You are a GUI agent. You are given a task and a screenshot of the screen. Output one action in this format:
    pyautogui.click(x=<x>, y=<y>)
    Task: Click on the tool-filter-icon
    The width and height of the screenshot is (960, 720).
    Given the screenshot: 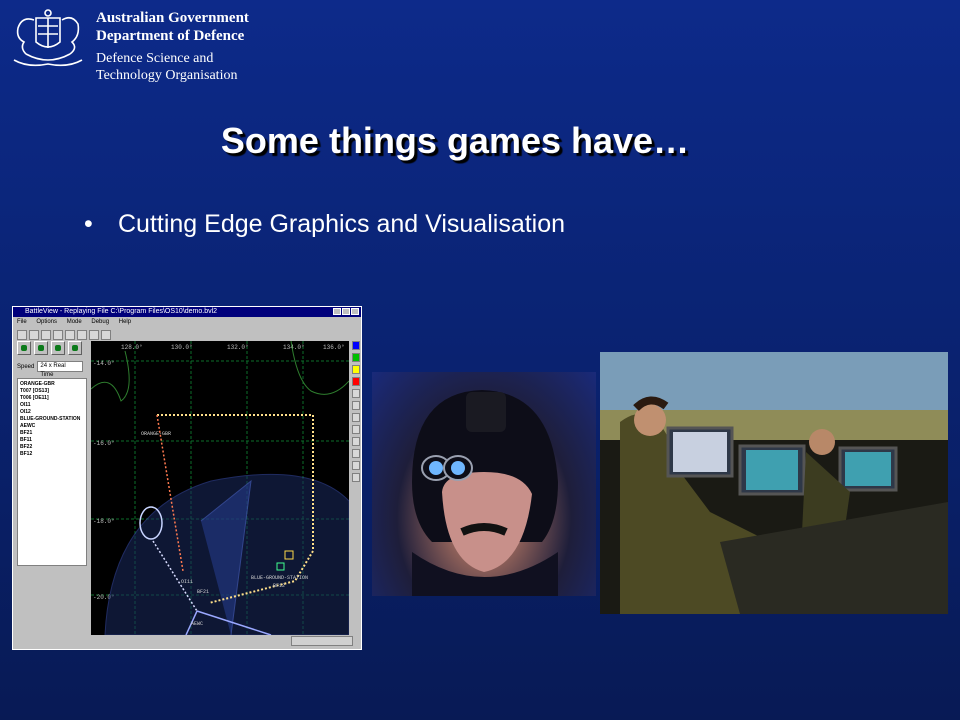 What is the action you would take?
    pyautogui.click(x=106, y=335)
    